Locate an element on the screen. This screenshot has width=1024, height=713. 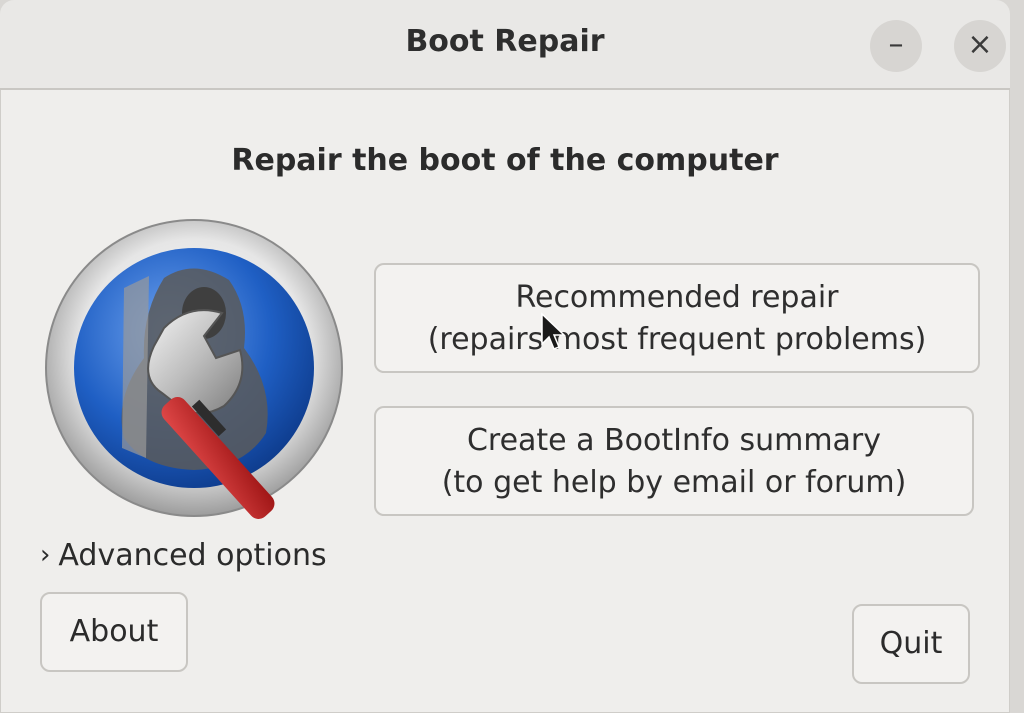
close-icon: × is located at coordinates (980, 44).